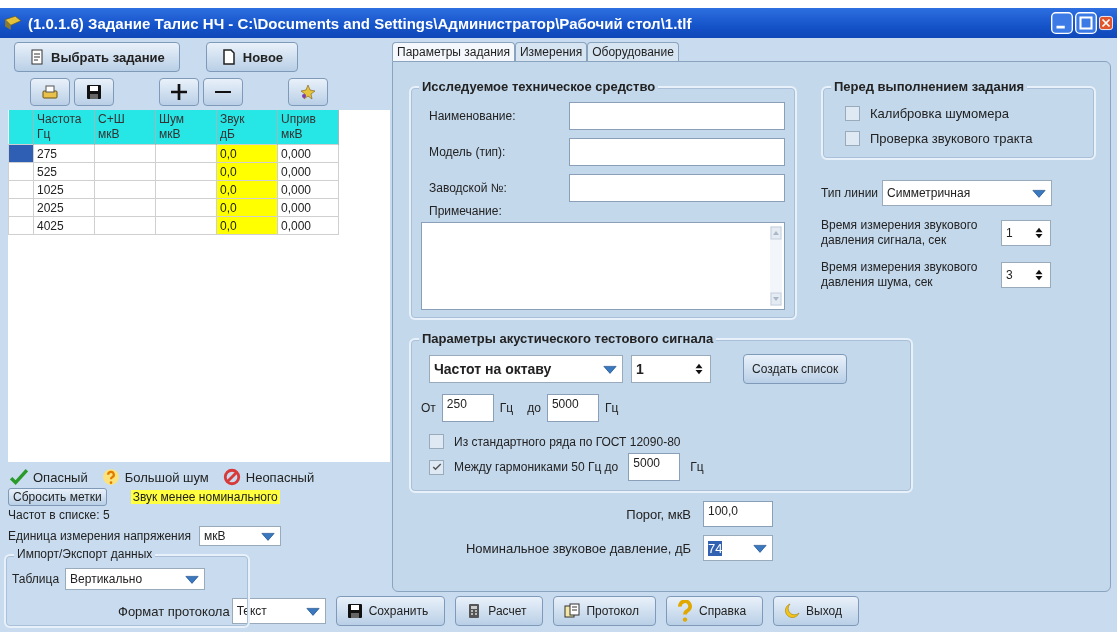  I want to click on line-type-dropdown: Симметричная, so click(967, 193).